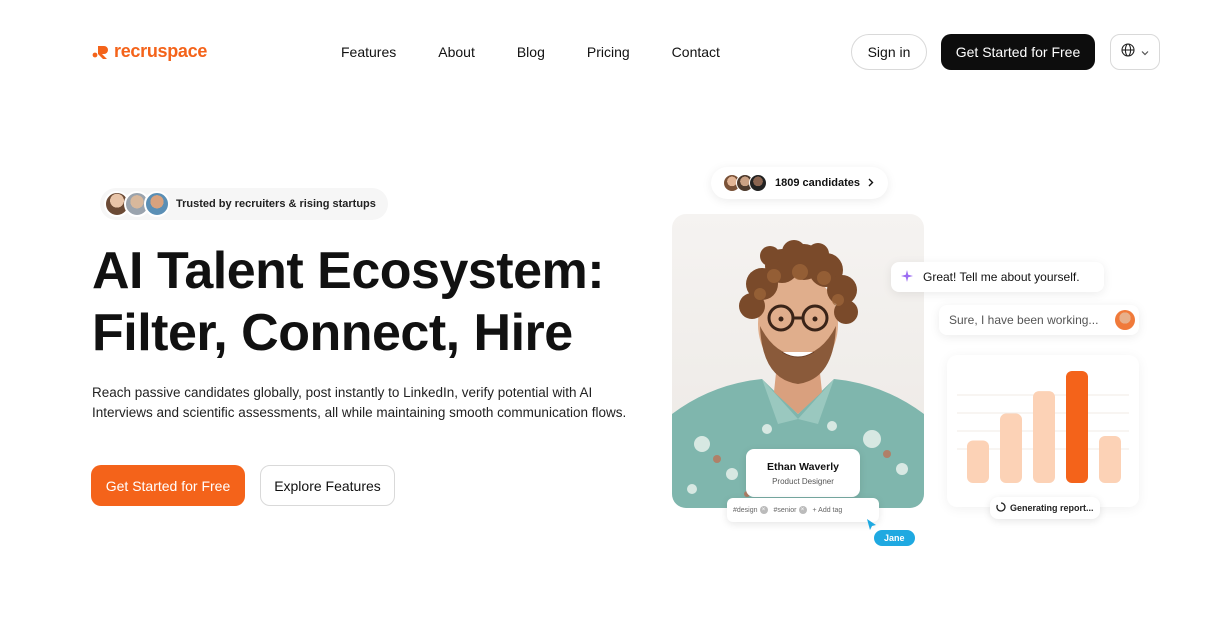 The width and height of the screenshot is (1216, 638). What do you see at coordinates (168, 485) in the screenshot?
I see `get-started-button: Get Started for Free` at bounding box center [168, 485].